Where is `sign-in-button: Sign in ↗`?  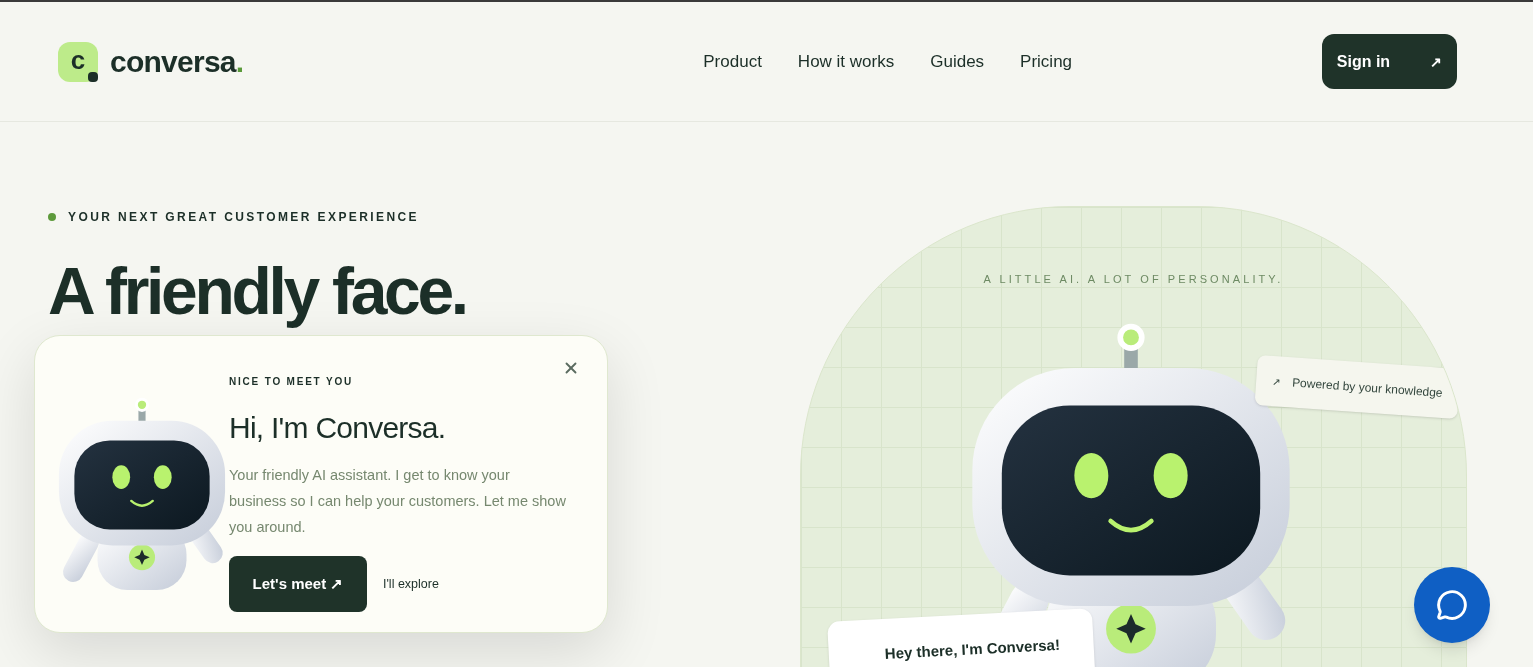
sign-in-button: Sign in ↗ is located at coordinates (1389, 61).